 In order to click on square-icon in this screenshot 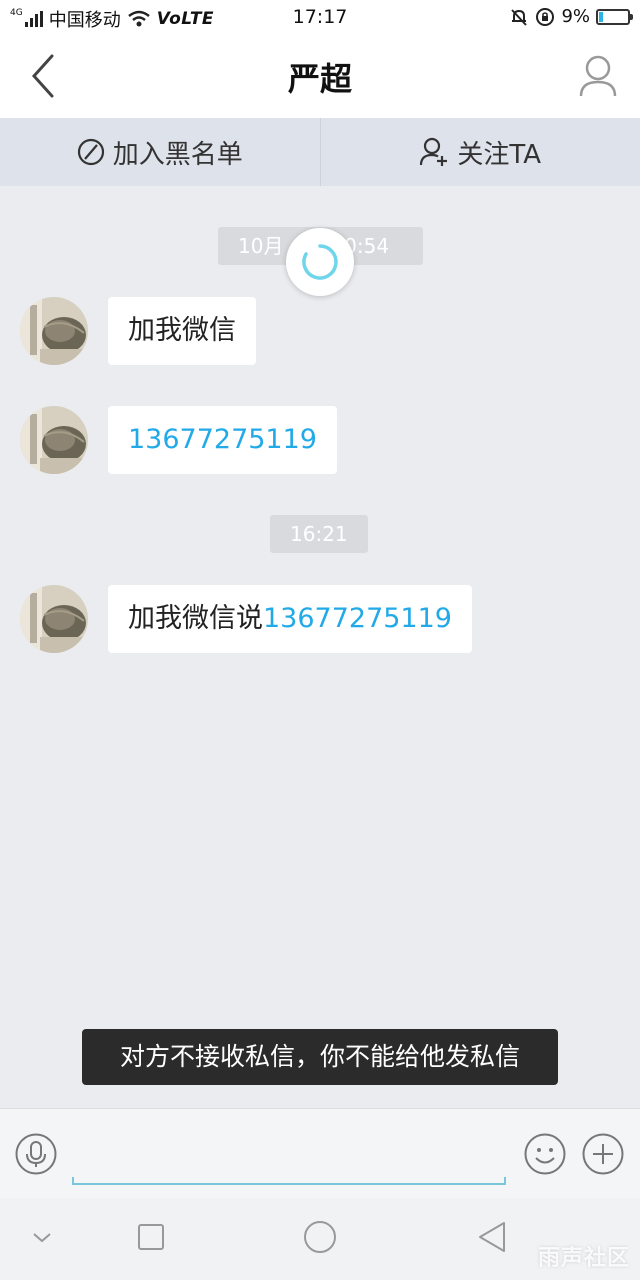, I will do `click(151, 1237)`.